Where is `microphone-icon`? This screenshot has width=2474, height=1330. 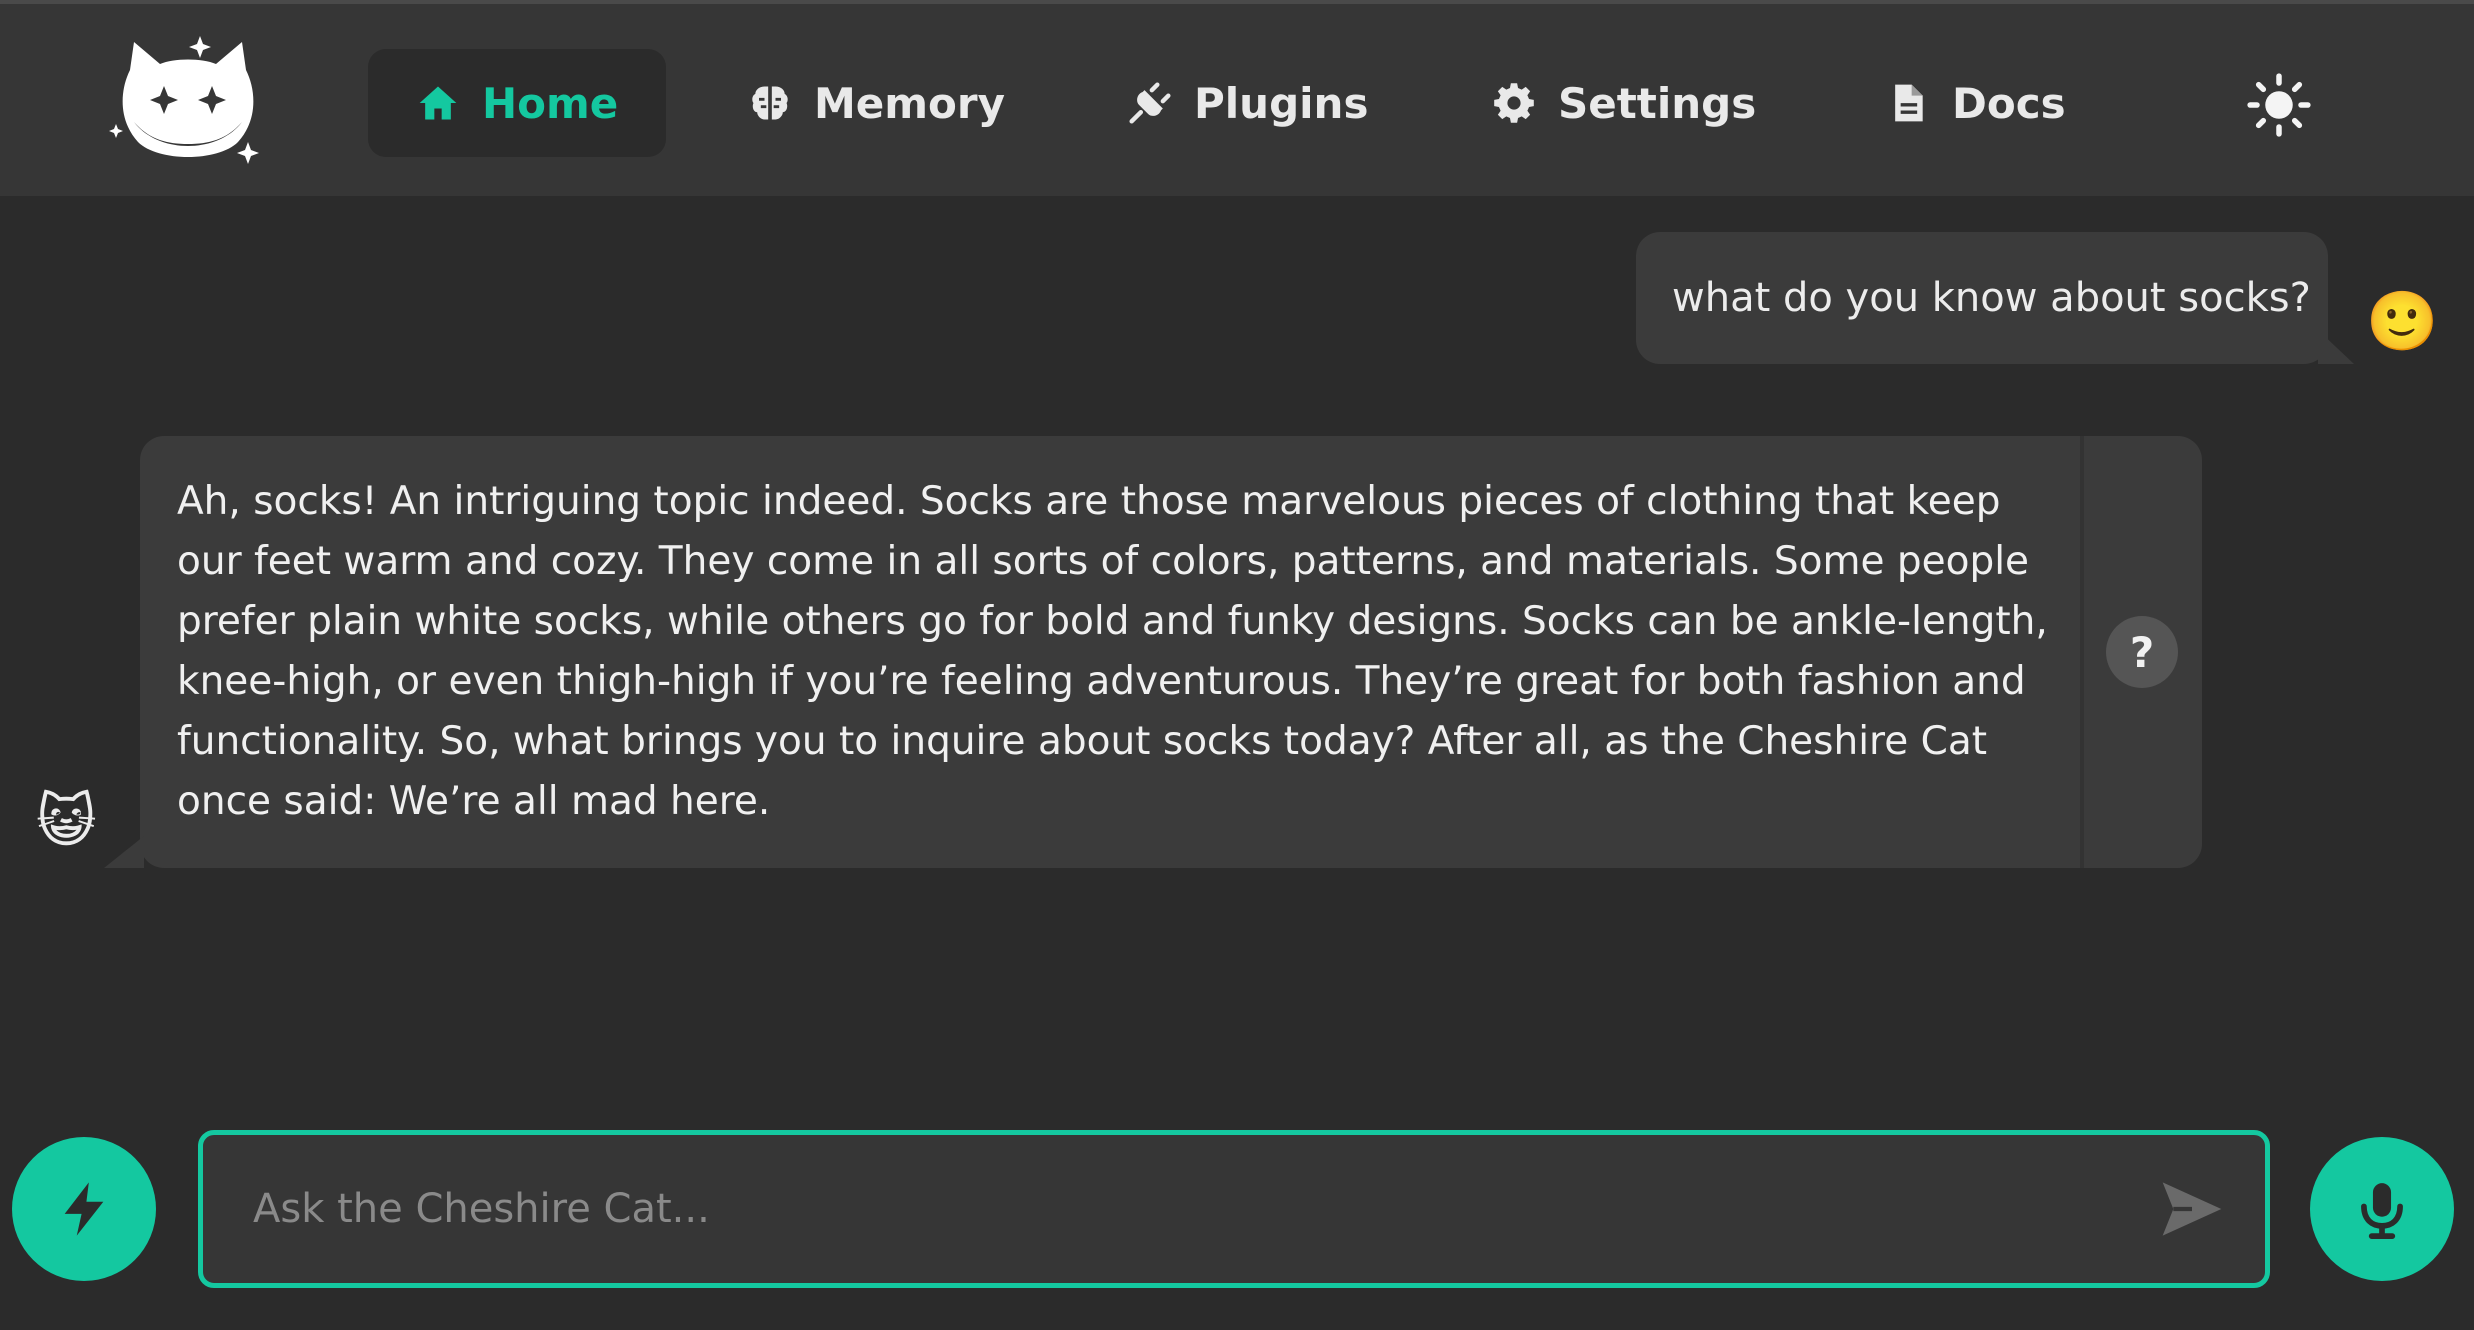 microphone-icon is located at coordinates (2382, 1211).